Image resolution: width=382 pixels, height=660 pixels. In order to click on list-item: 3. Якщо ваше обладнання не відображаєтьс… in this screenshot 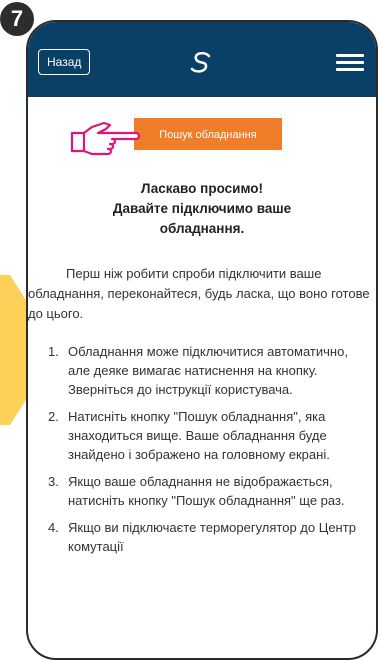, I will do `click(207, 491)`.